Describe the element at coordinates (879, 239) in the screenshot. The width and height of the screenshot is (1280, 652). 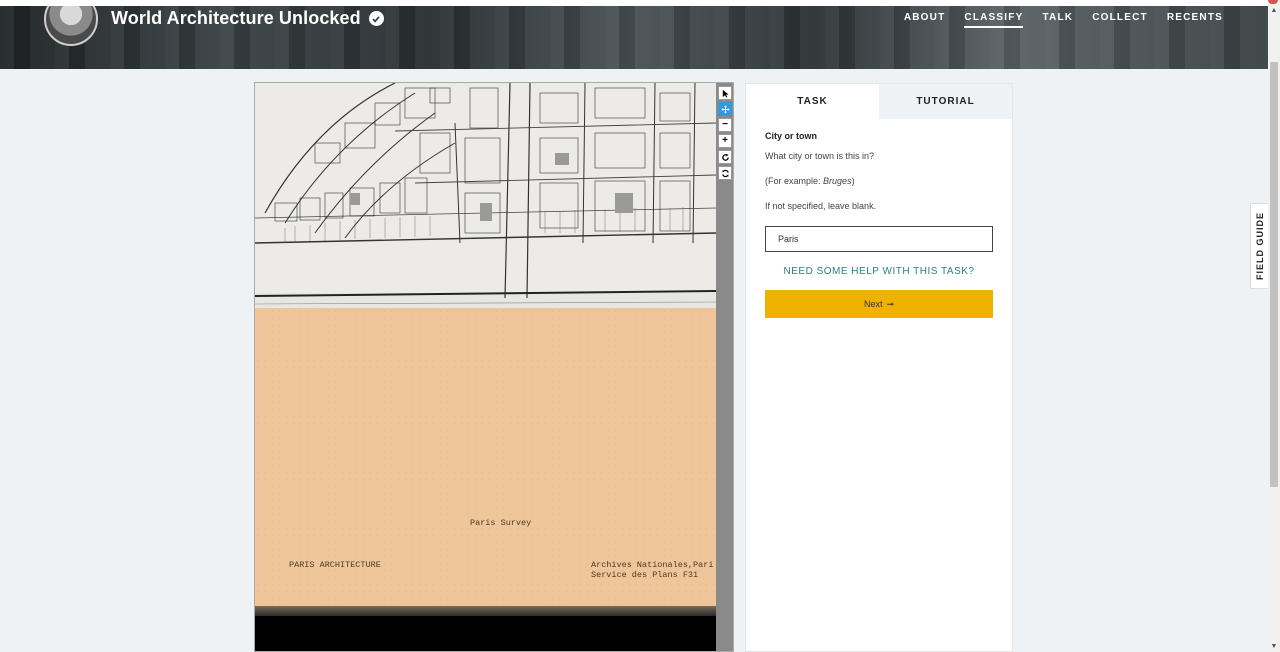
I see `city-answer-input` at that location.